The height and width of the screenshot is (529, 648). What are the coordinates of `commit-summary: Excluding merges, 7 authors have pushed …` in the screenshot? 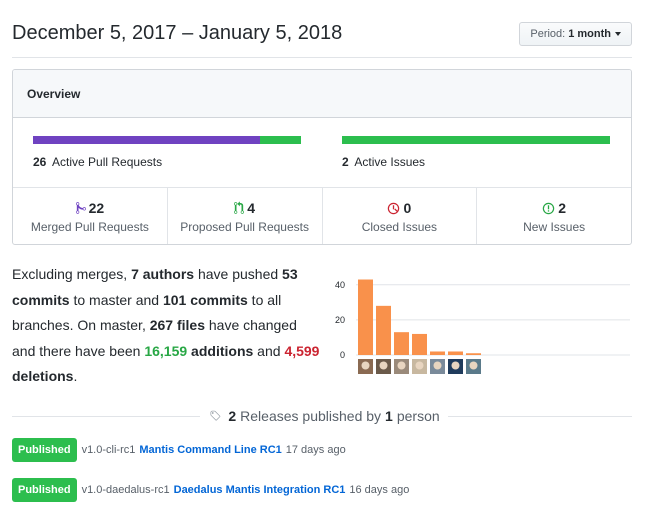 It's located at (167, 326).